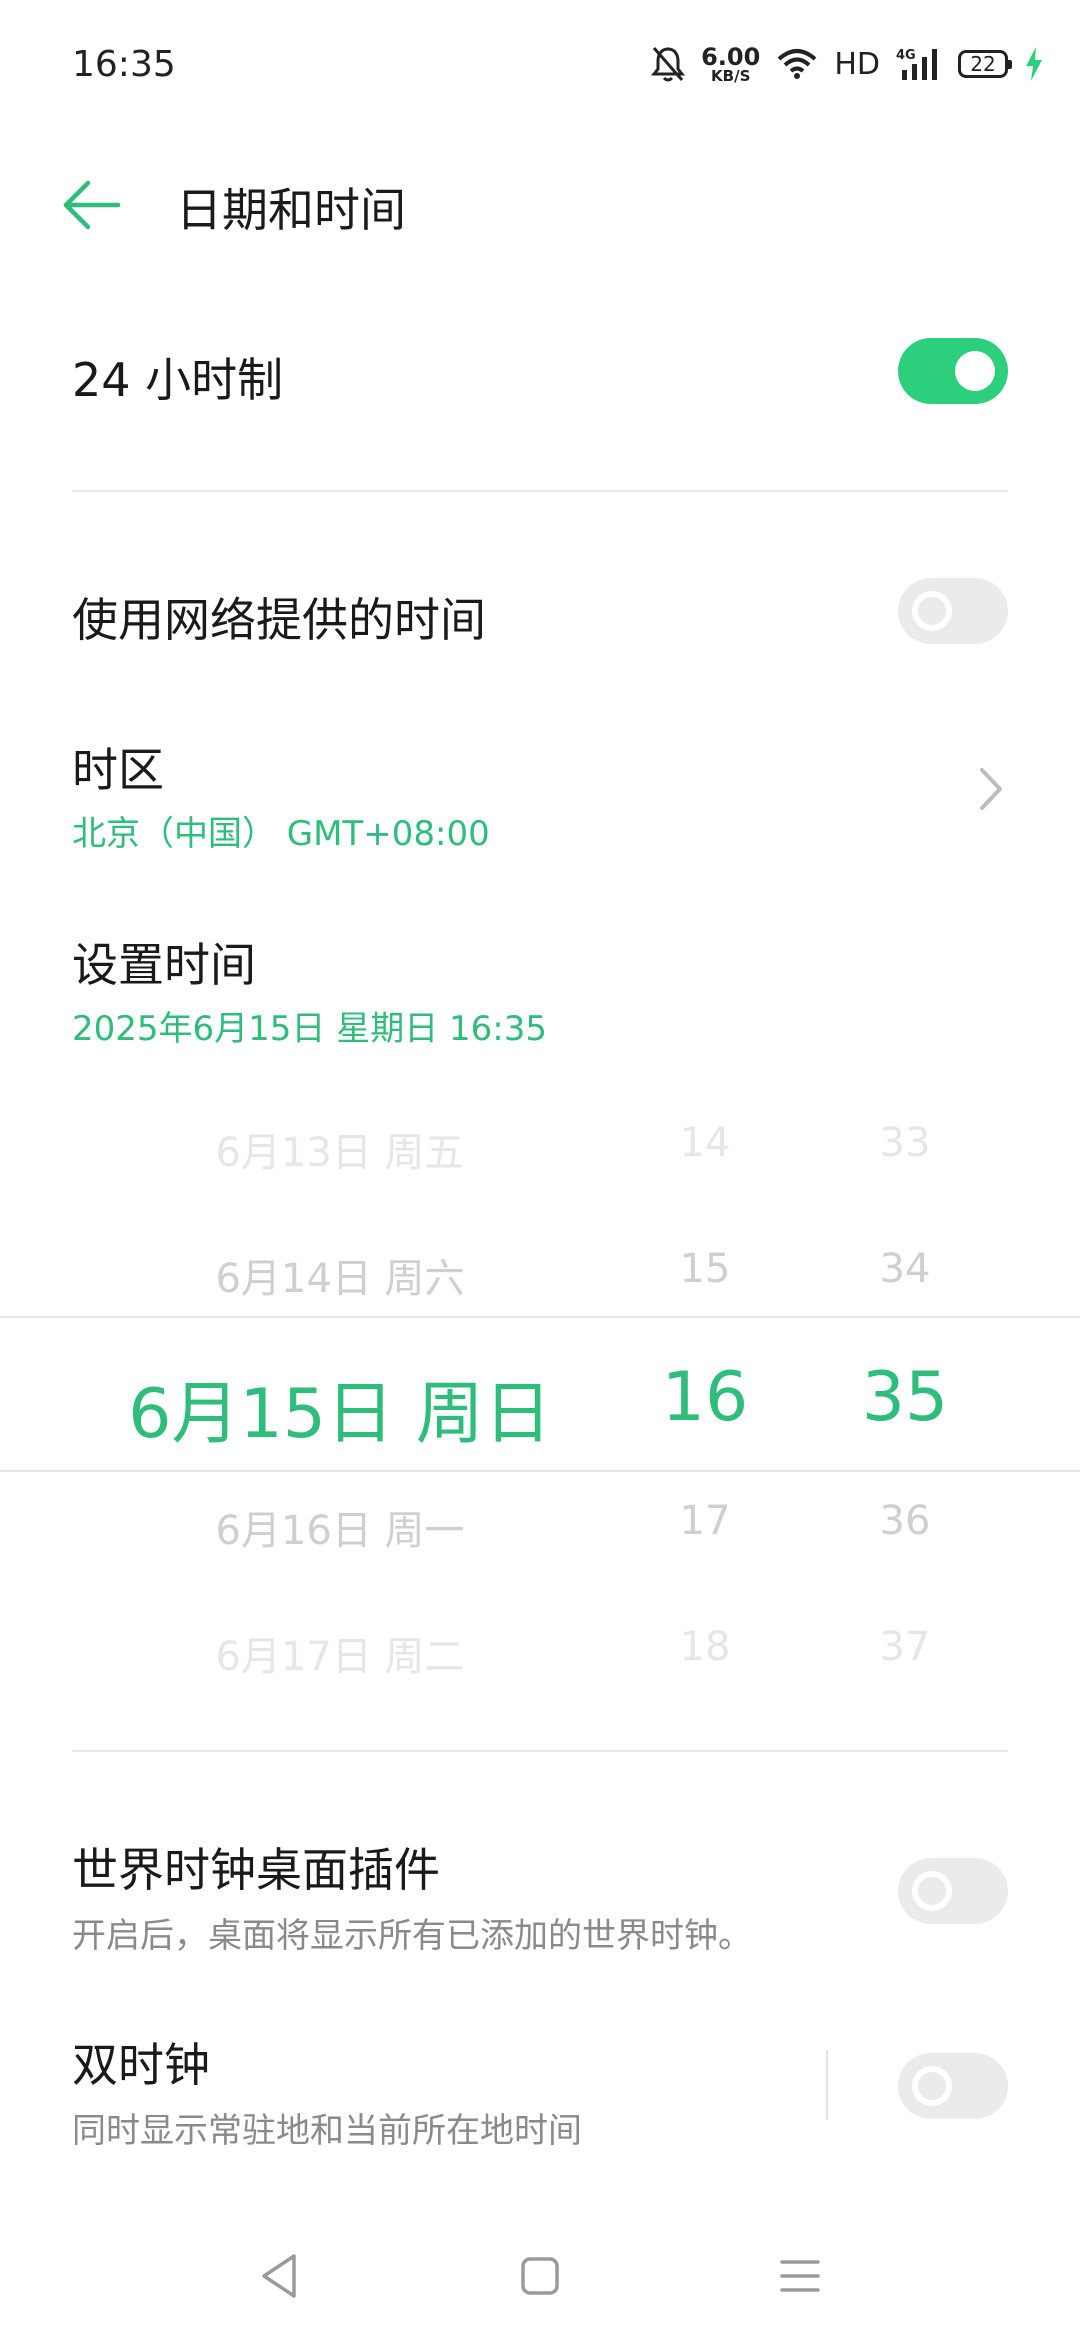  What do you see at coordinates (540, 790) in the screenshot?
I see `timezone-row: 时区 北京（中国） GMT+08:00` at bounding box center [540, 790].